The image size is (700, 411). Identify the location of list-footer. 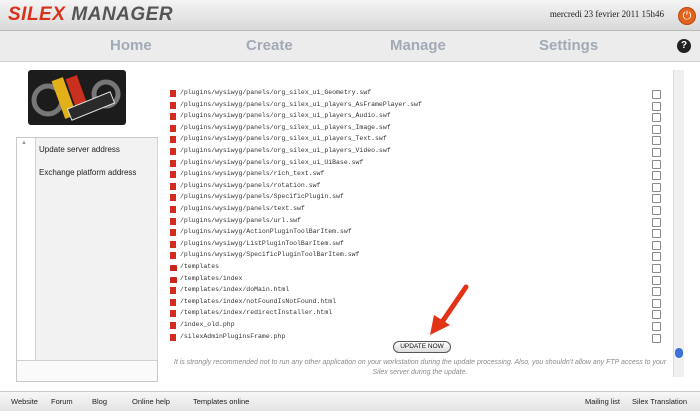
(87, 370).